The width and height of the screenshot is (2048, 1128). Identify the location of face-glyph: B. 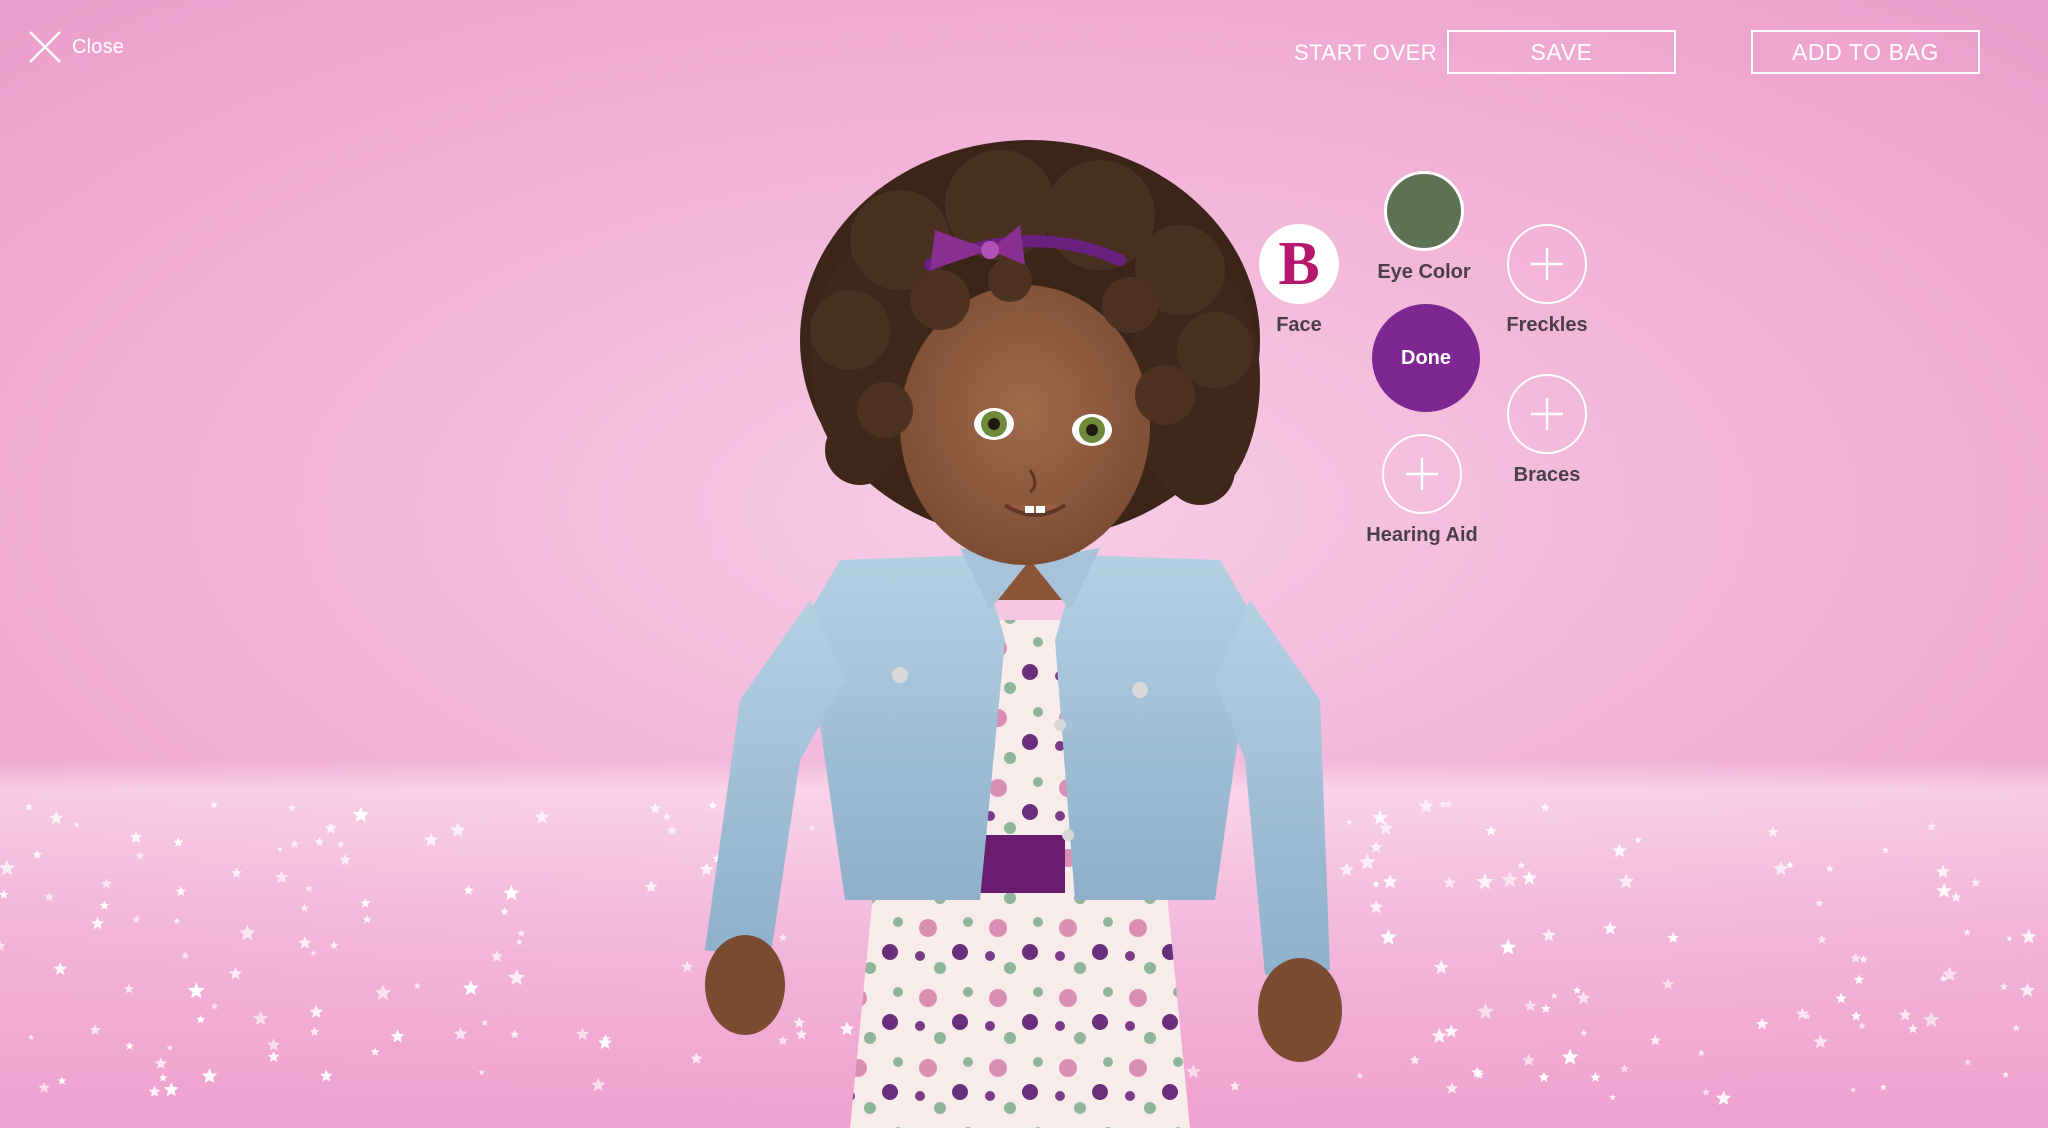
(1299, 264).